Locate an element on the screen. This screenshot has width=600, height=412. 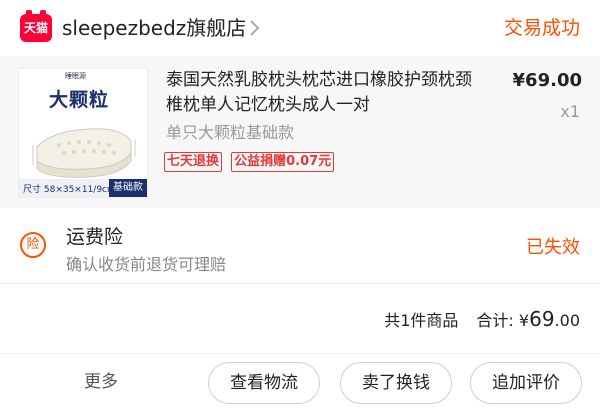
product-thumbnail: 睡眠源 大颗粒 尺寸 58×35×11/9cm 基础款 is located at coordinates (83, 133).